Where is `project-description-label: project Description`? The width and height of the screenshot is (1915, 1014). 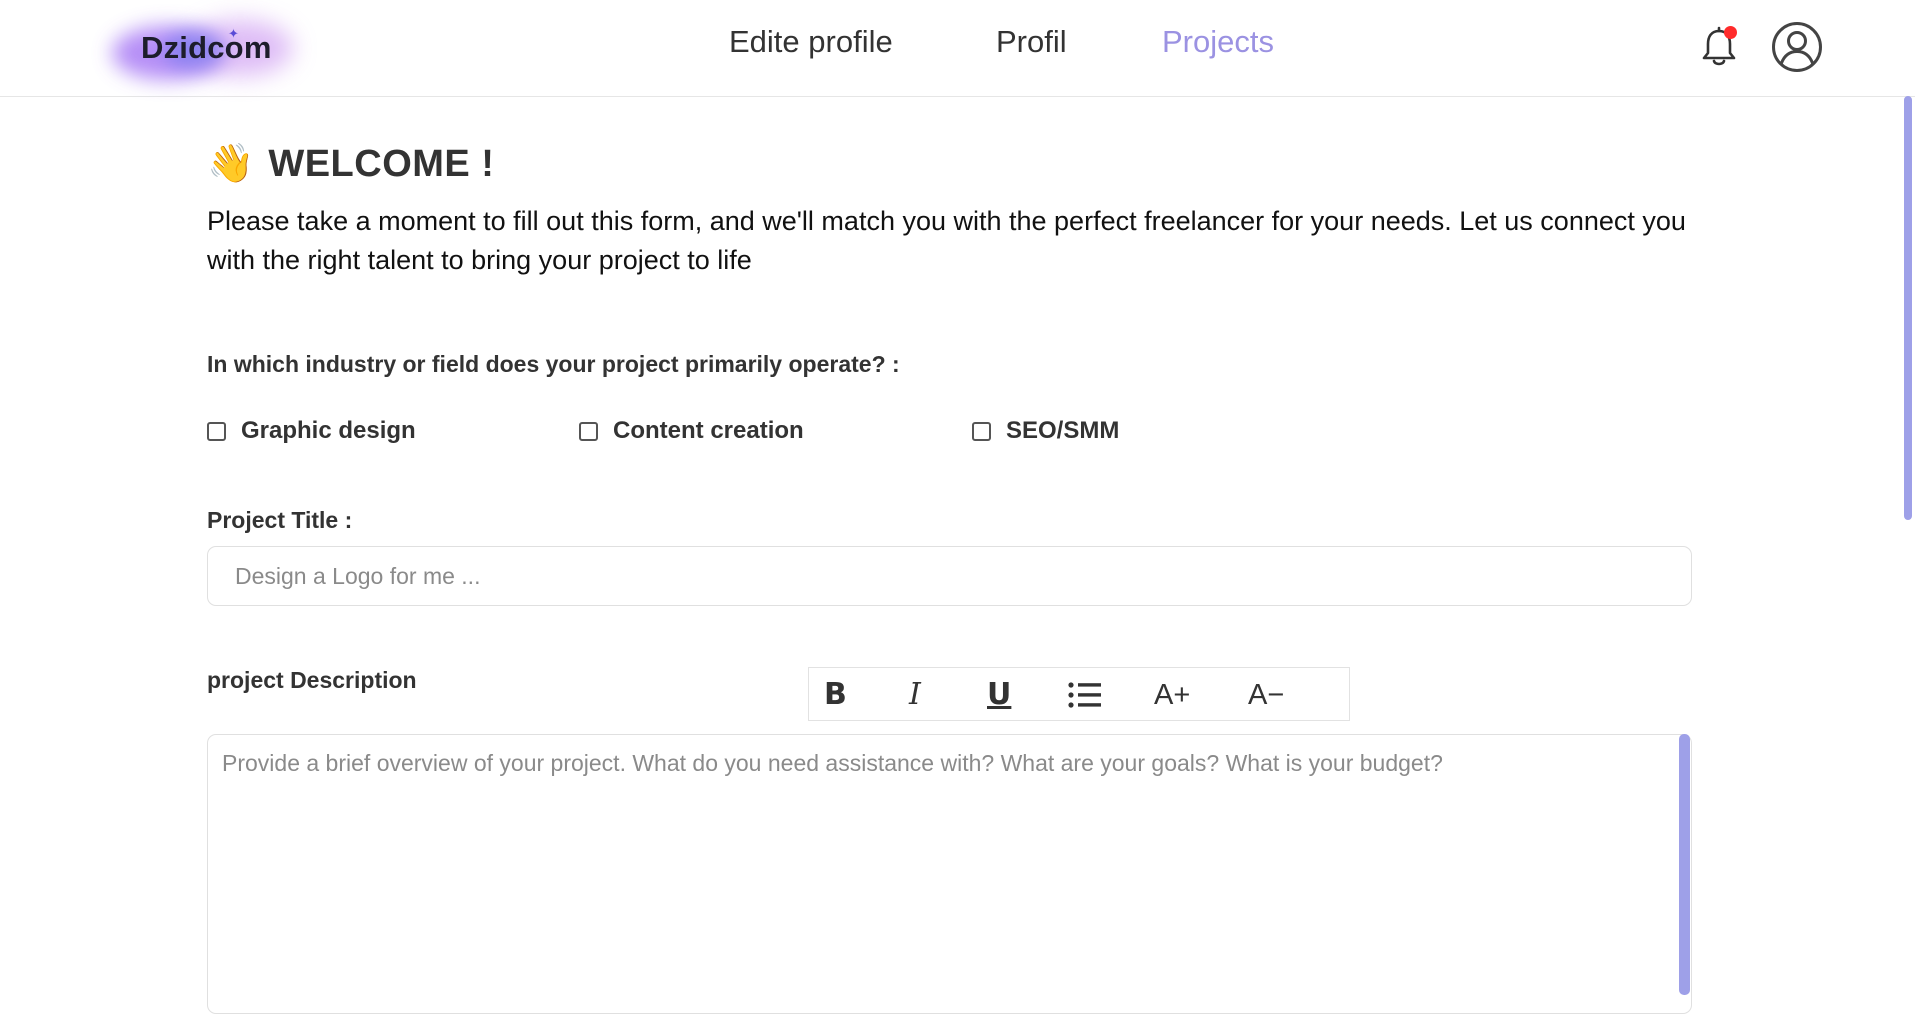 project-description-label: project Description is located at coordinates (312, 680).